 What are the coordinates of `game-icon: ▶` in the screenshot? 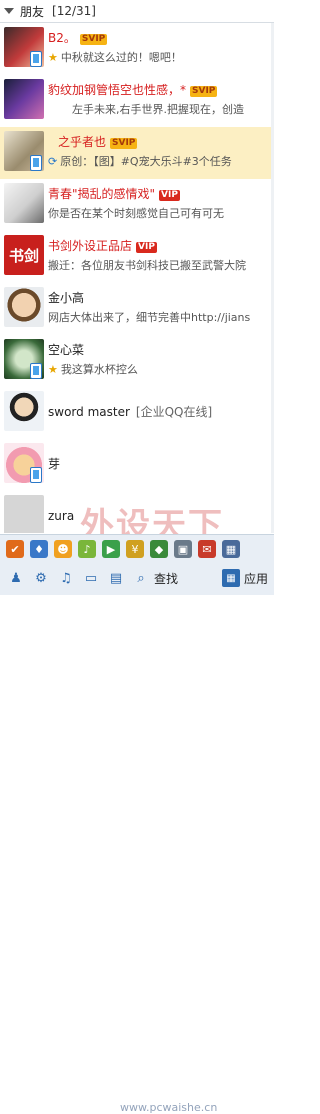 It's located at (111, 549).